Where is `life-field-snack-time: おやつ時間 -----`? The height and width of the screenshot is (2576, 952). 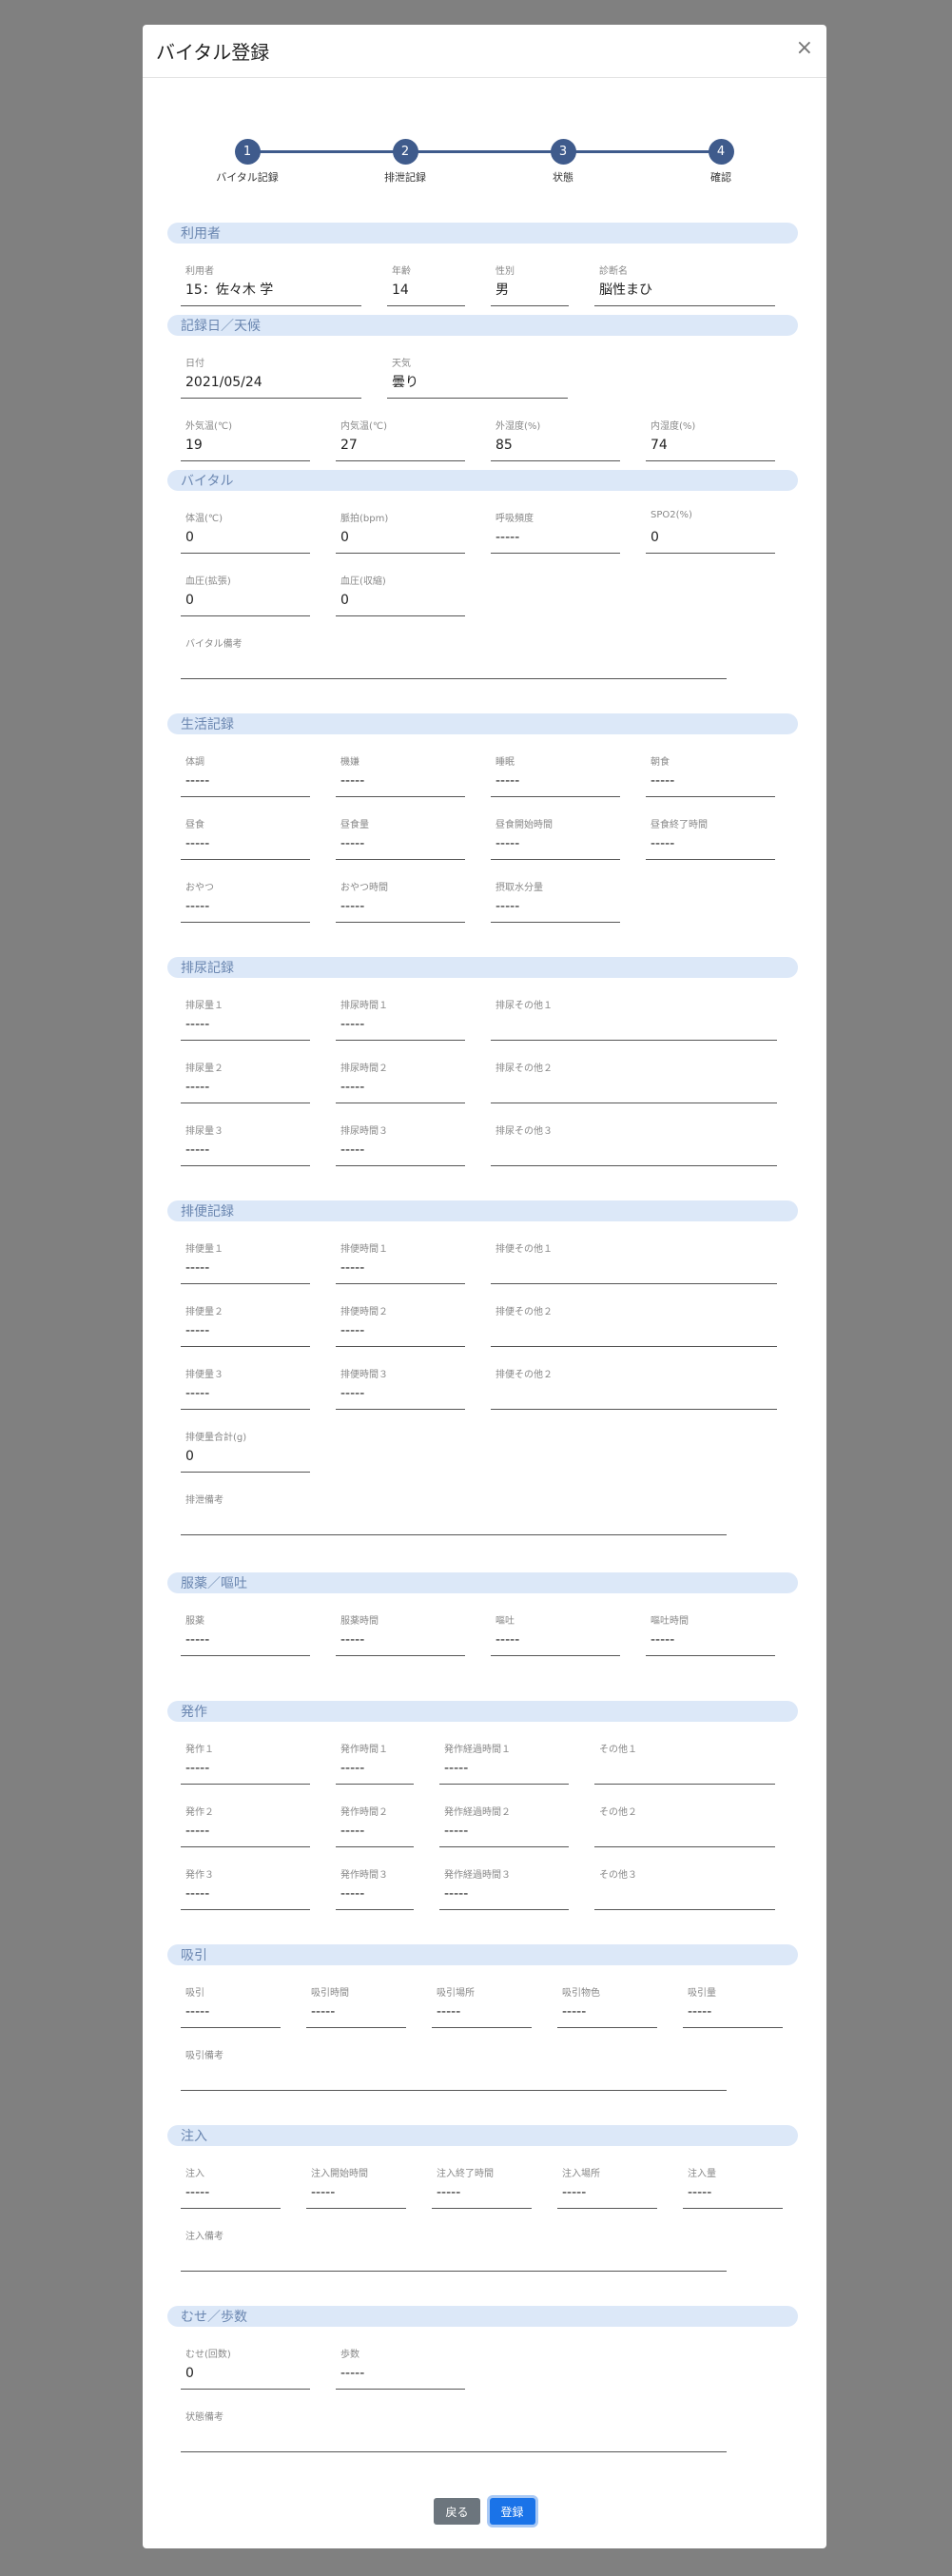
life-field-snack-time: おやつ時間 ----- is located at coordinates (400, 901).